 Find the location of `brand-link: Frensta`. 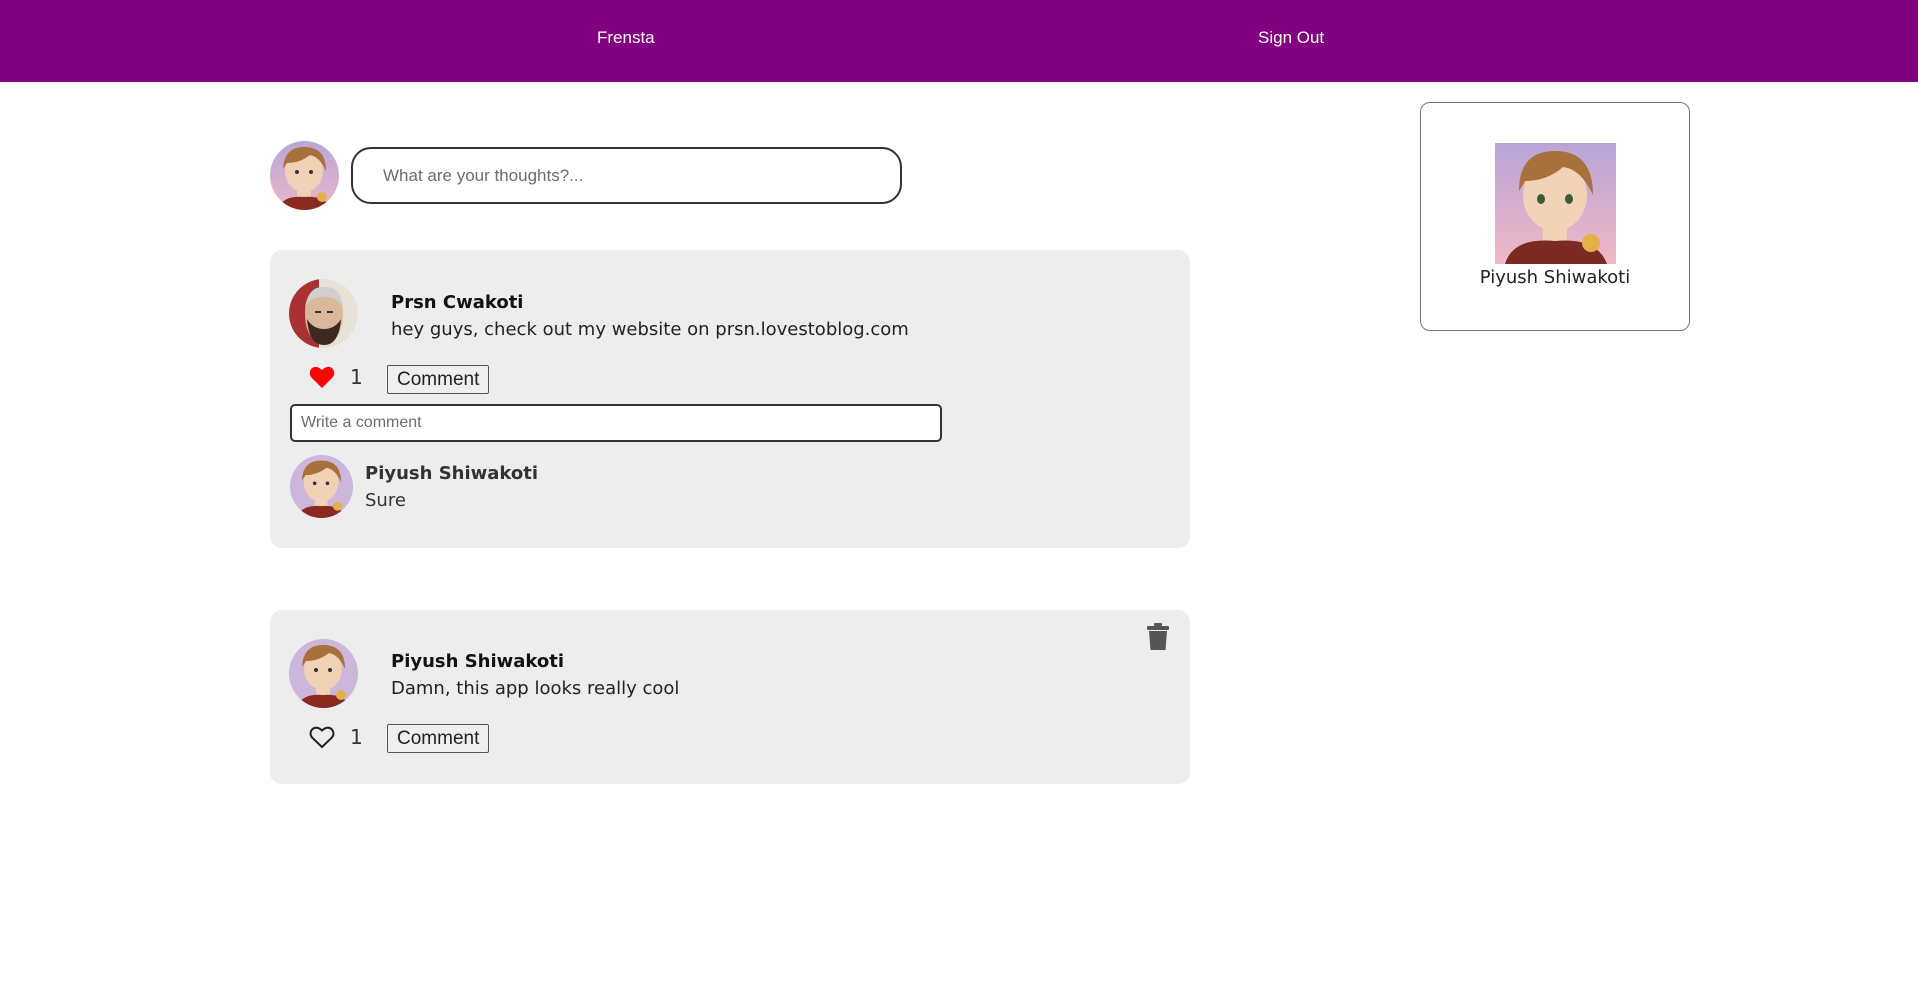

brand-link: Frensta is located at coordinates (626, 38).